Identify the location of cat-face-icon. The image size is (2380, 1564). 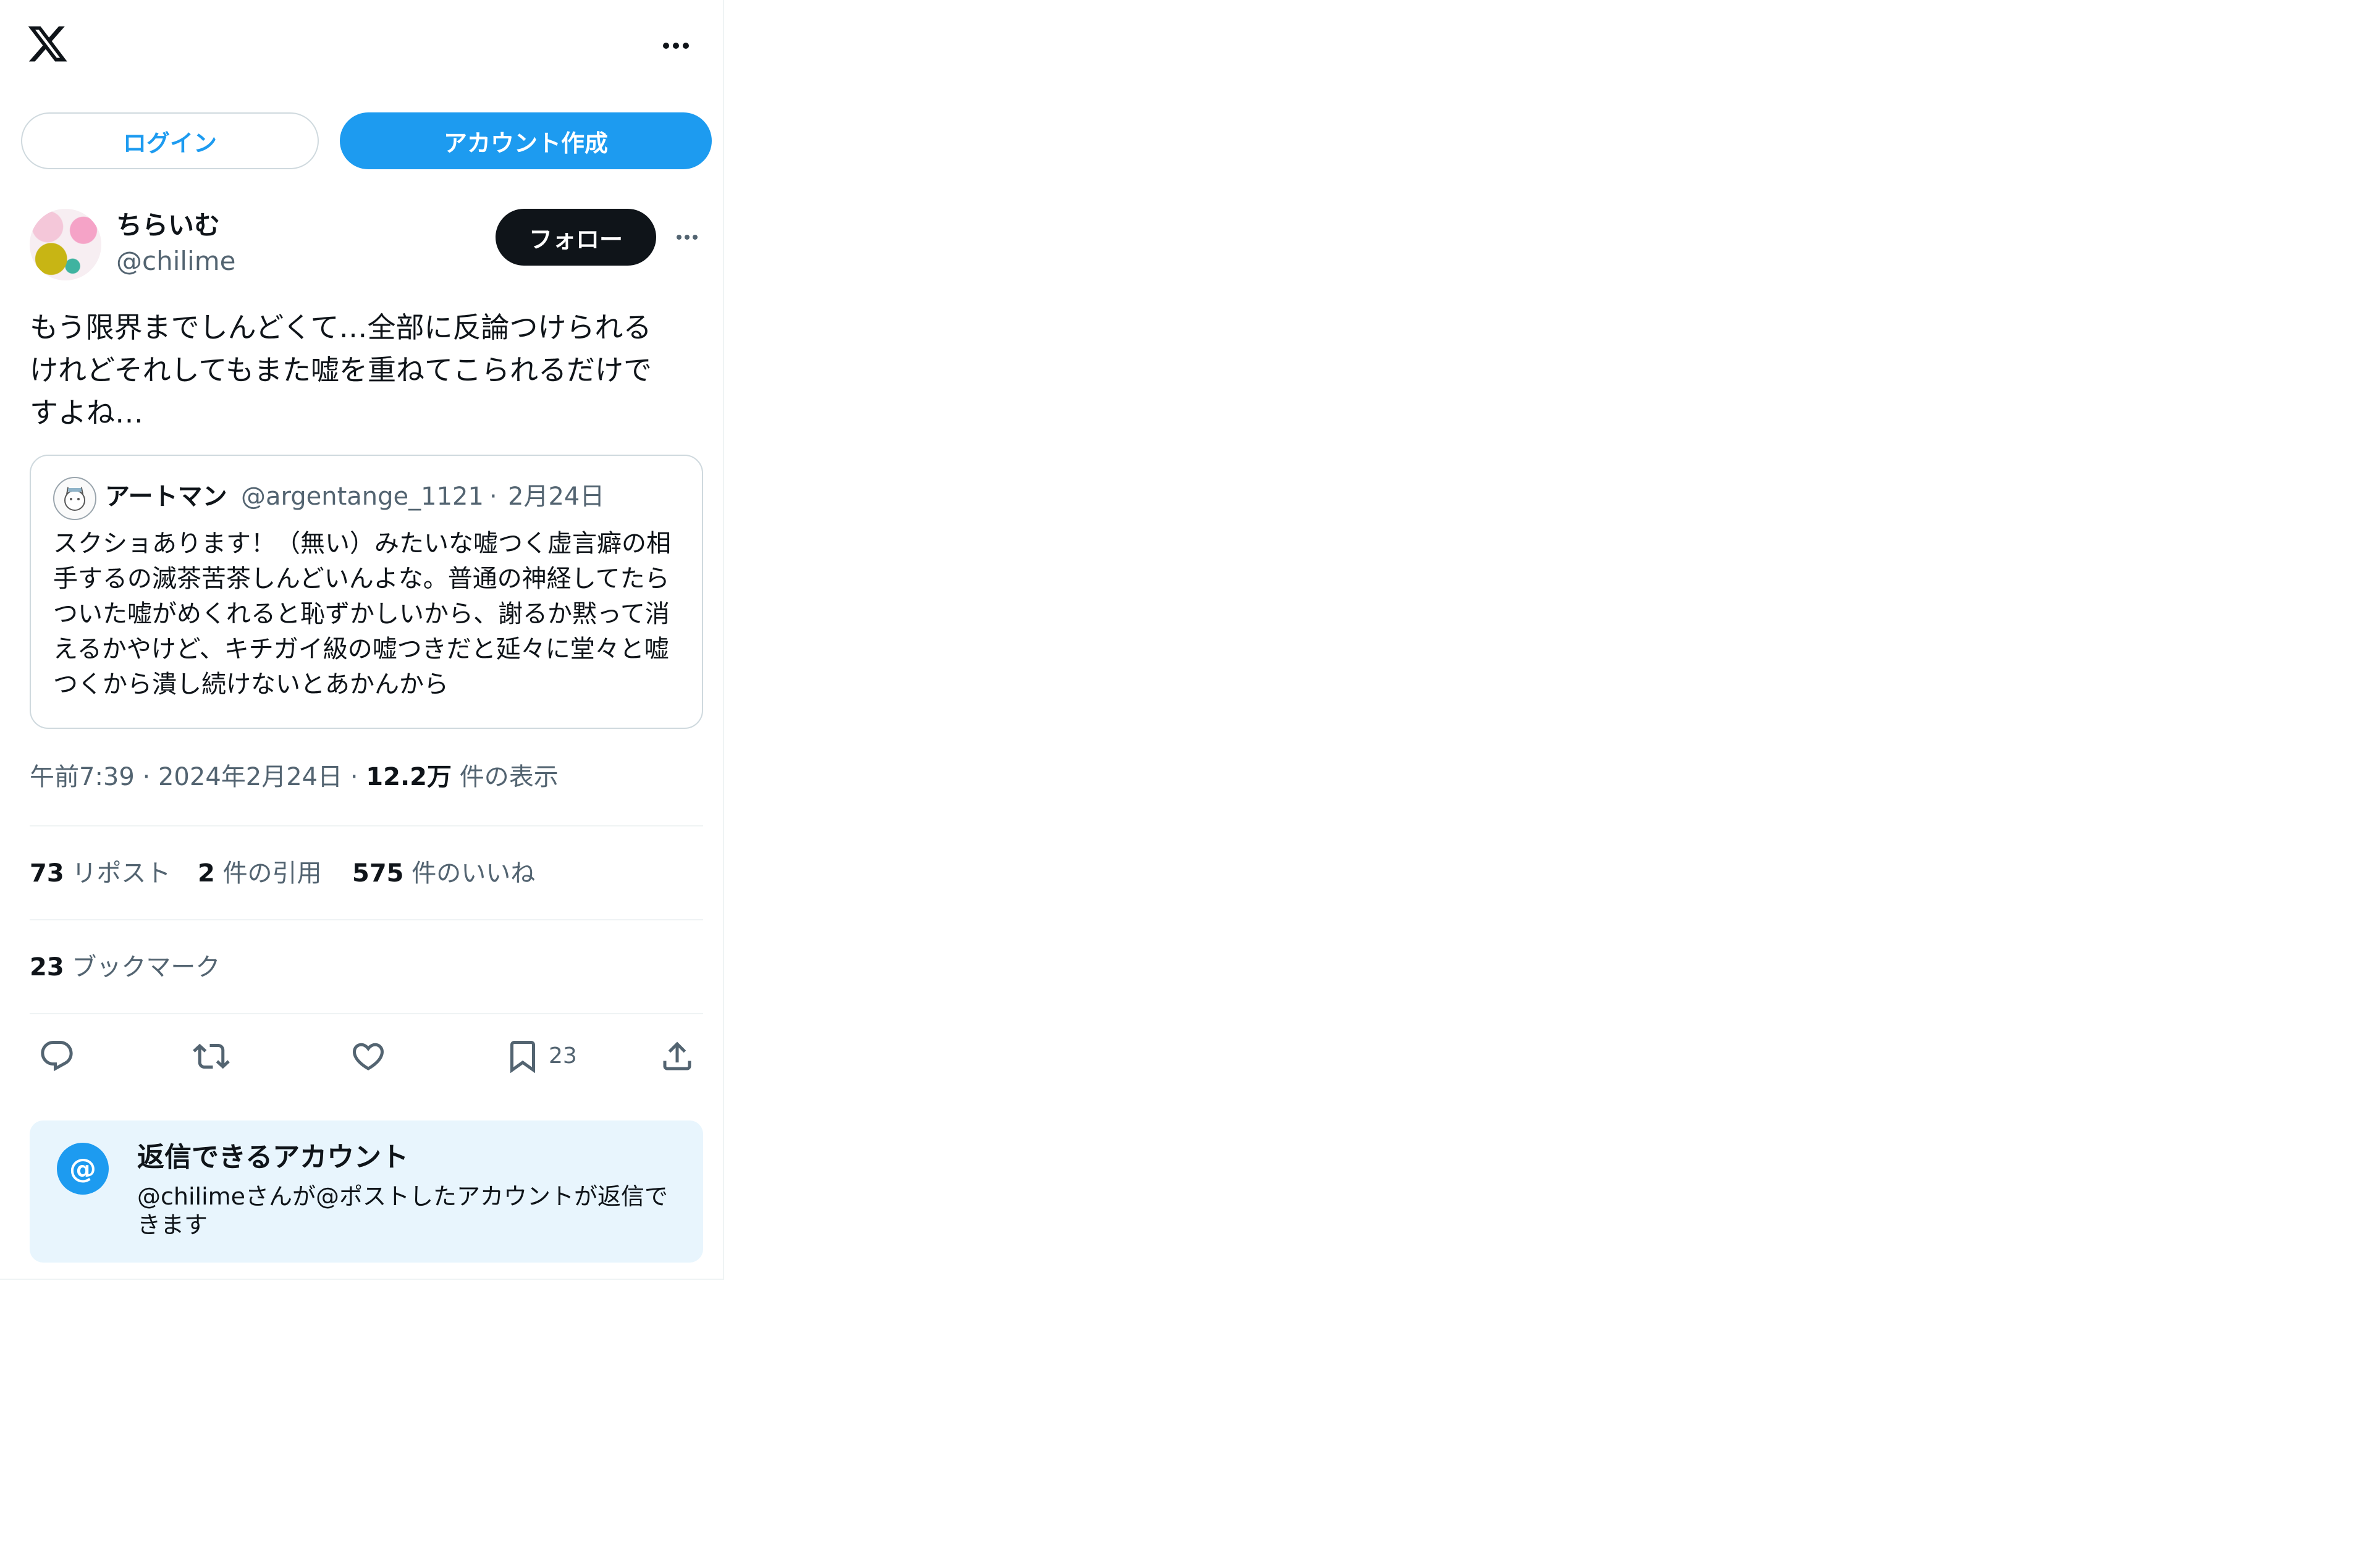
(75, 498).